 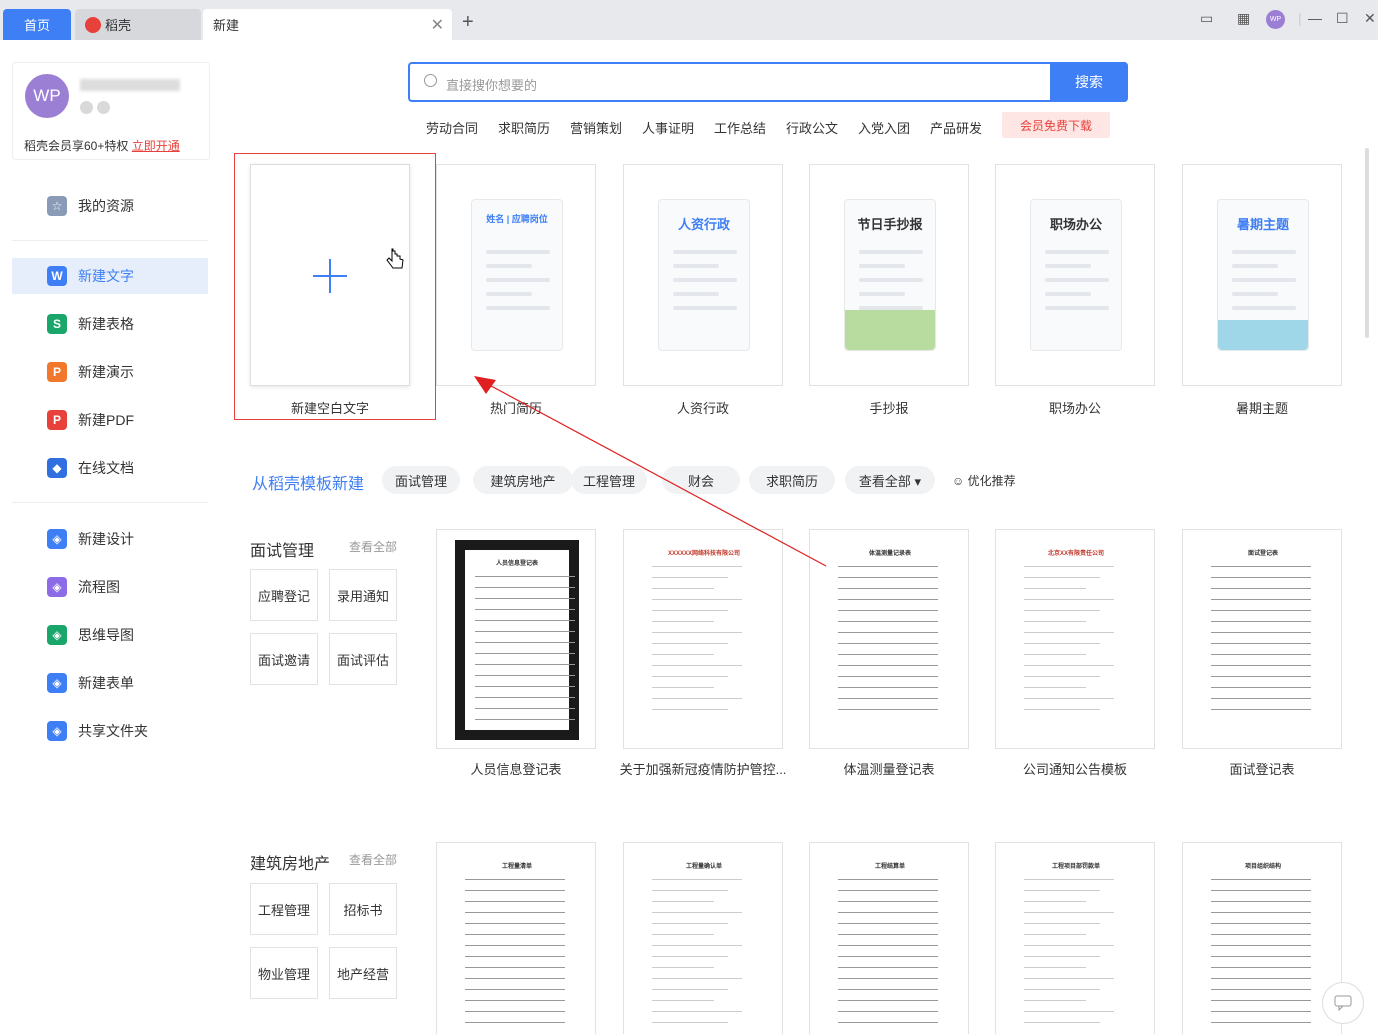 What do you see at coordinates (110, 468) in the screenshot?
I see `sidebar-item-4: ◆ 在线文档` at bounding box center [110, 468].